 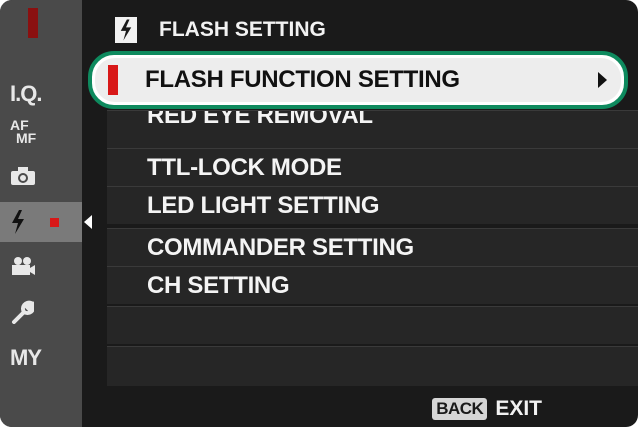 I want to click on menu-item-commander-setting: COMMANDER SETTING, so click(x=372, y=247).